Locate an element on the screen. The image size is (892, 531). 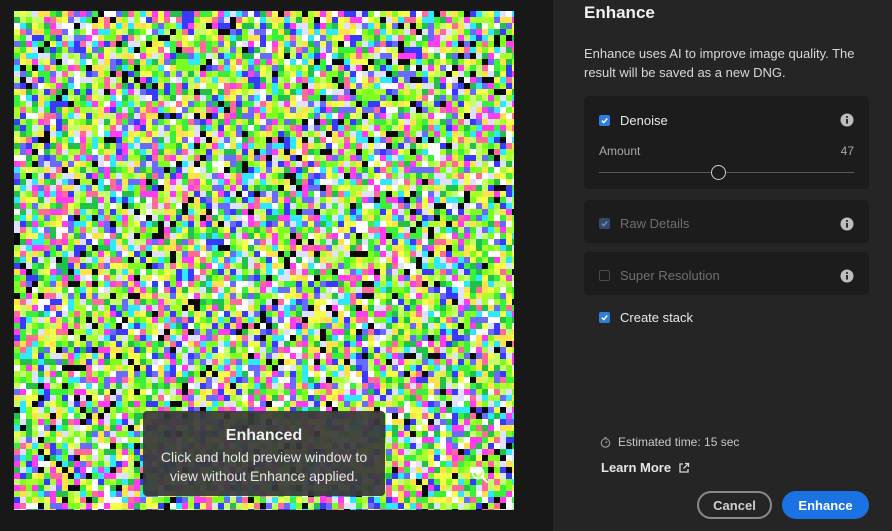
super-resolution-row: Super Resolution is located at coordinates (659, 275).